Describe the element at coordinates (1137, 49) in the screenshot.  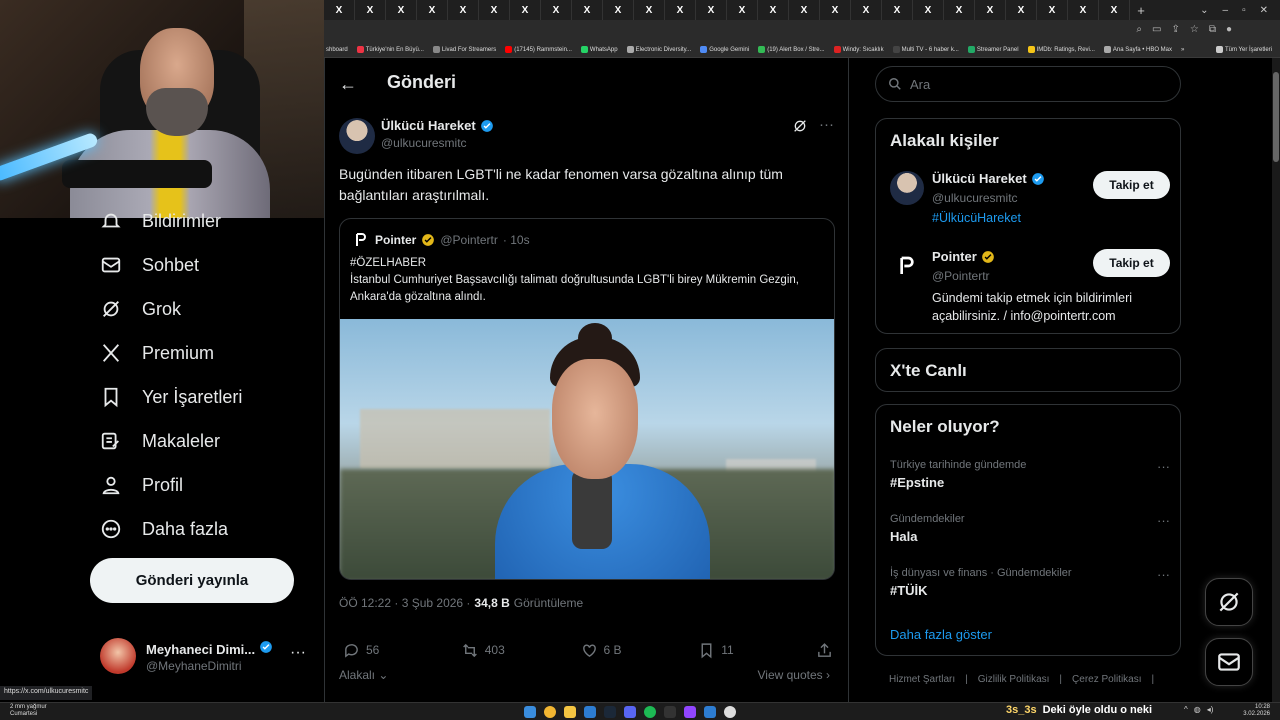
I see `bookmark-item: Ana Sayfa • HBO Max` at that location.